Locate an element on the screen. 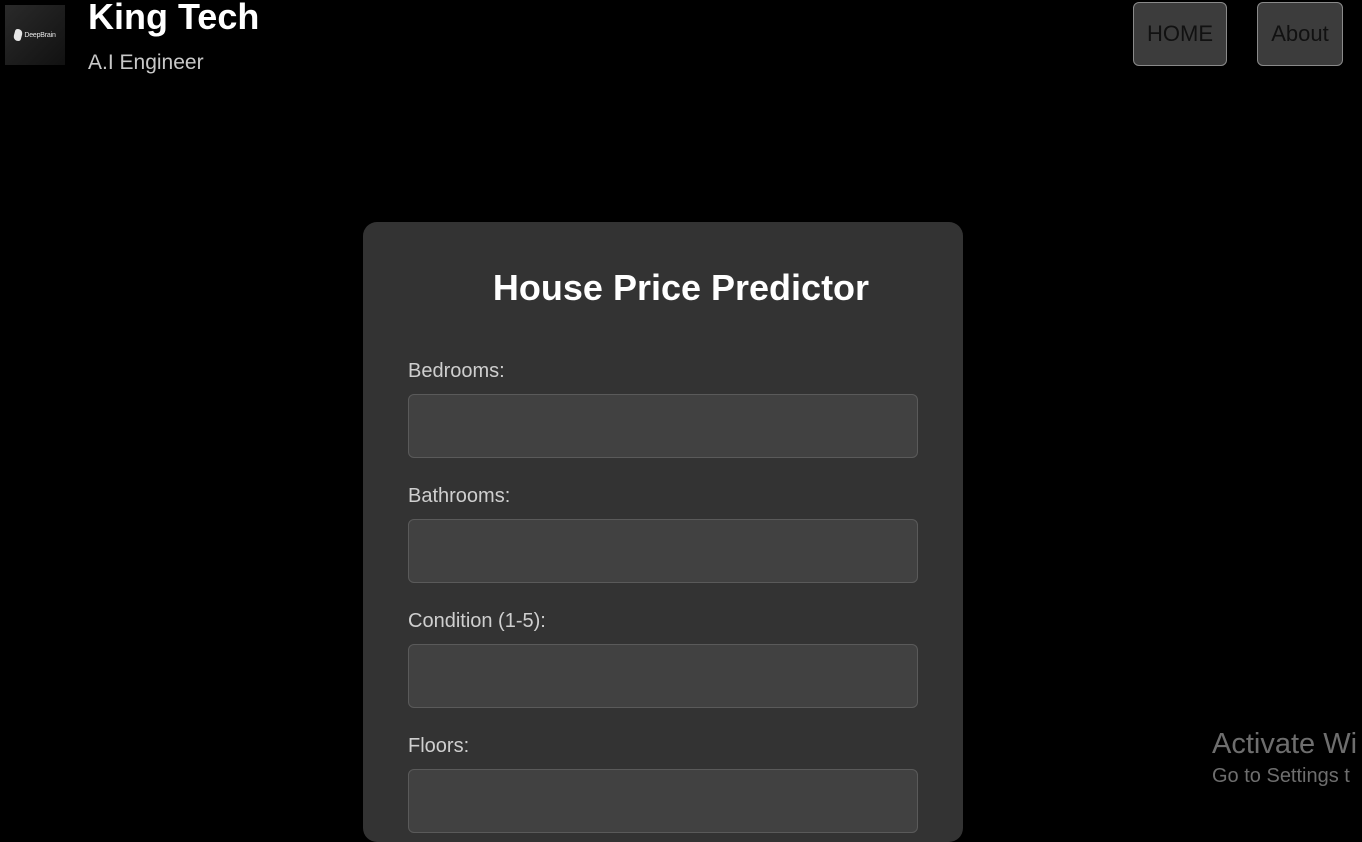 The width and height of the screenshot is (1362, 842). bedrooms-label: Bedrooms: is located at coordinates (456, 371).